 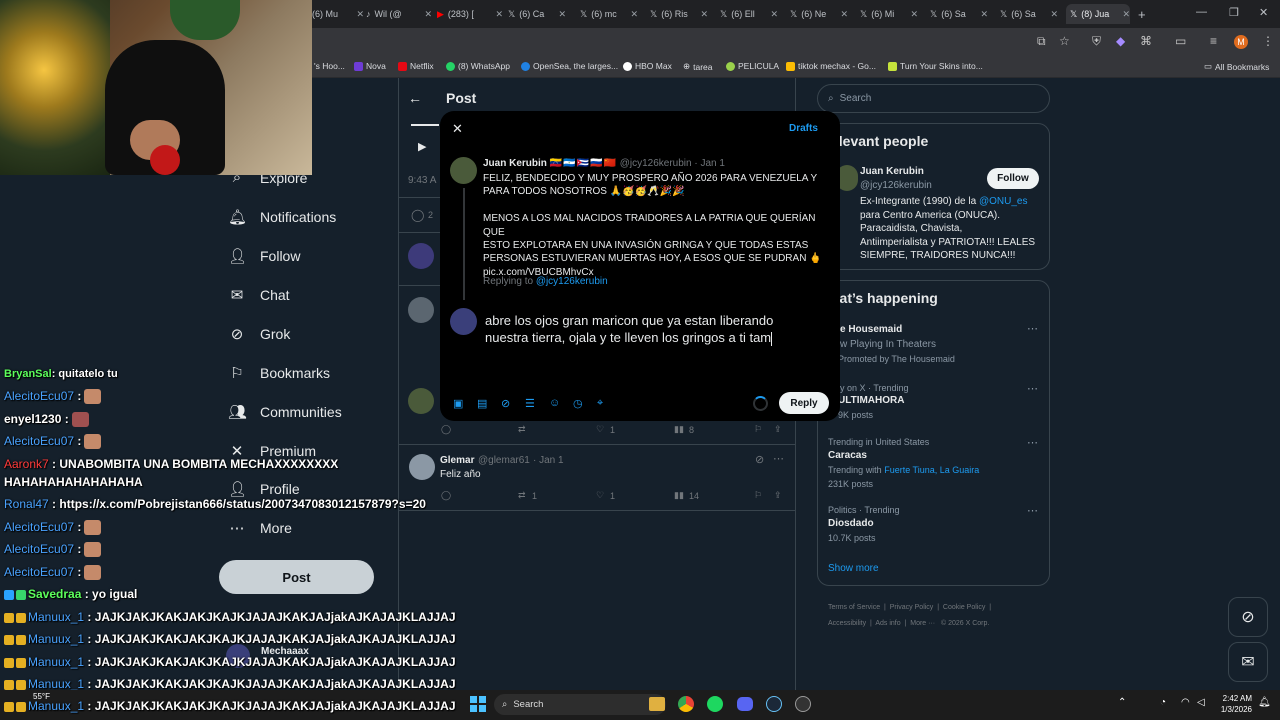 What do you see at coordinates (647, 66) in the screenshot?
I see `bookmark-item: HBO Max` at bounding box center [647, 66].